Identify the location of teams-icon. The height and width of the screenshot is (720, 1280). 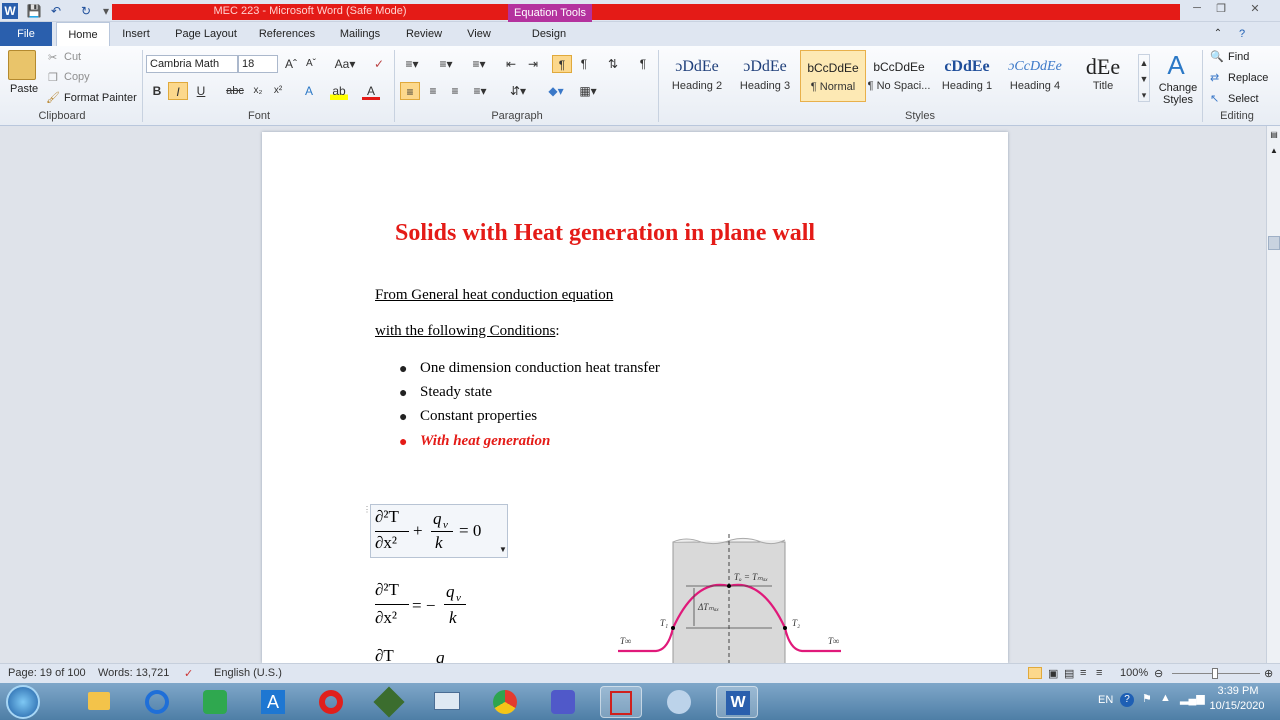
(563, 702).